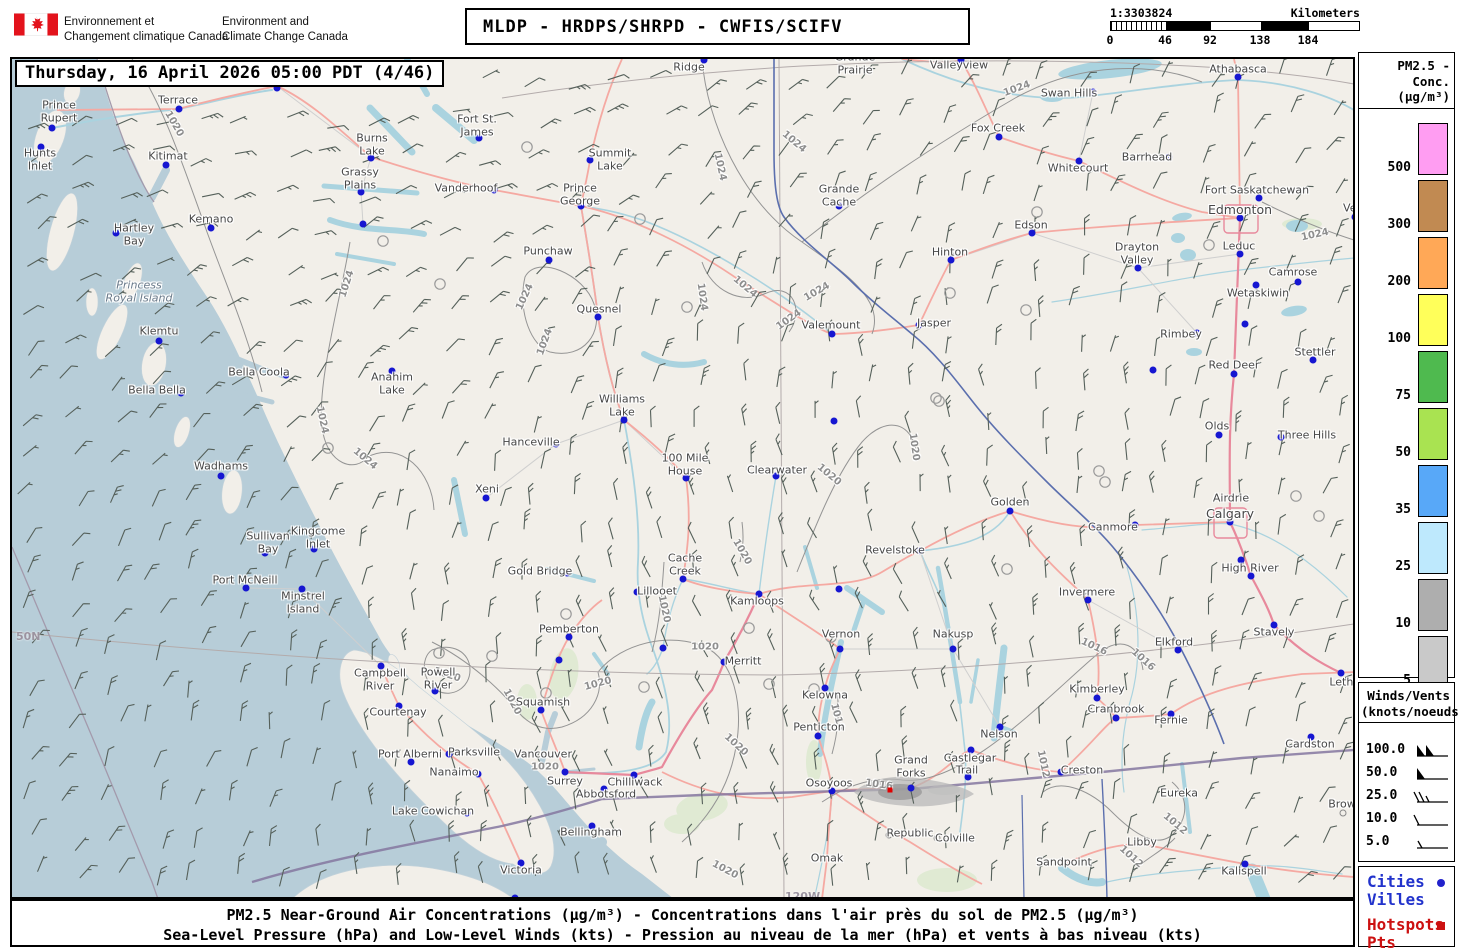 The width and height of the screenshot is (1460, 950). What do you see at coordinates (580, 194) in the screenshot?
I see `city-label: Prince George` at bounding box center [580, 194].